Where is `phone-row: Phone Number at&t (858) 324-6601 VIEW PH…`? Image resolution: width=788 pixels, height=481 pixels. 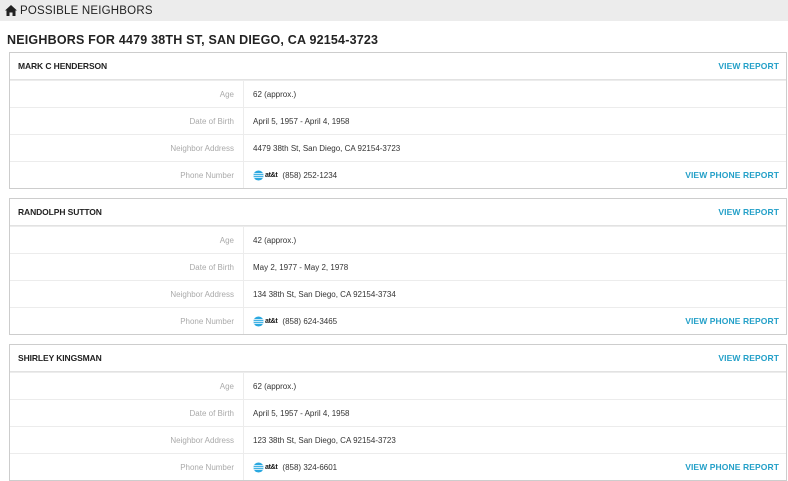 phone-row: Phone Number at&t (858) 324-6601 VIEW PH… is located at coordinates (398, 466).